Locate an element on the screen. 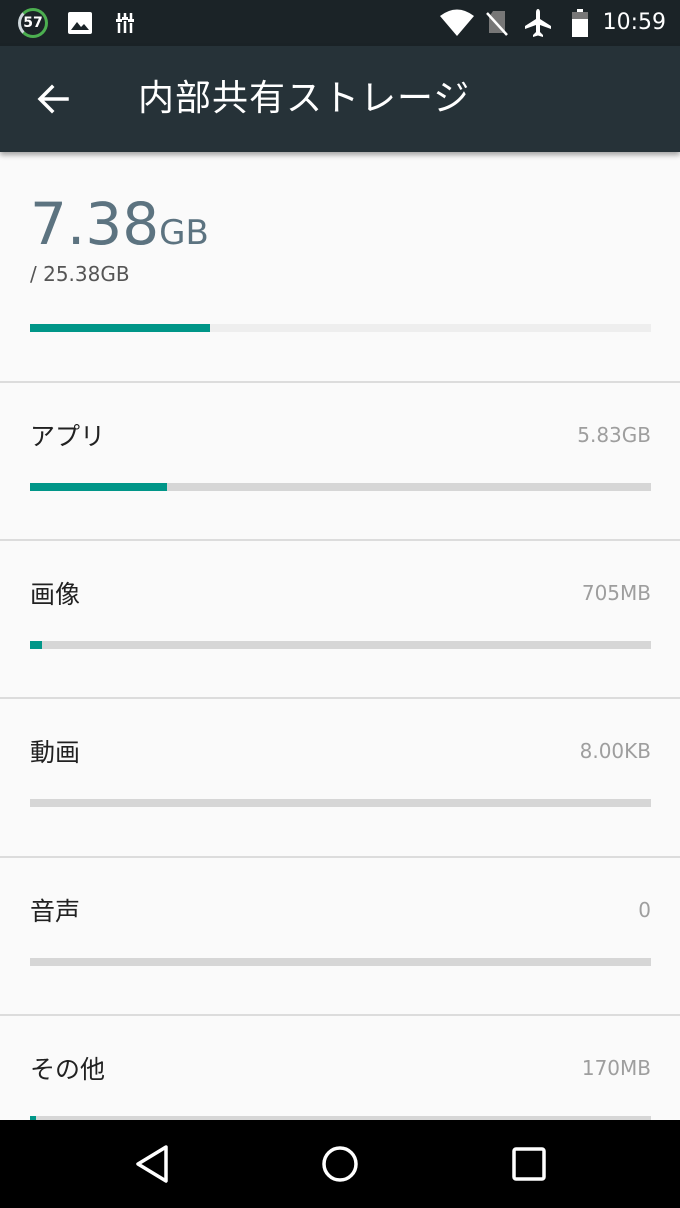  nav-recents-button is located at coordinates (529, 1164).